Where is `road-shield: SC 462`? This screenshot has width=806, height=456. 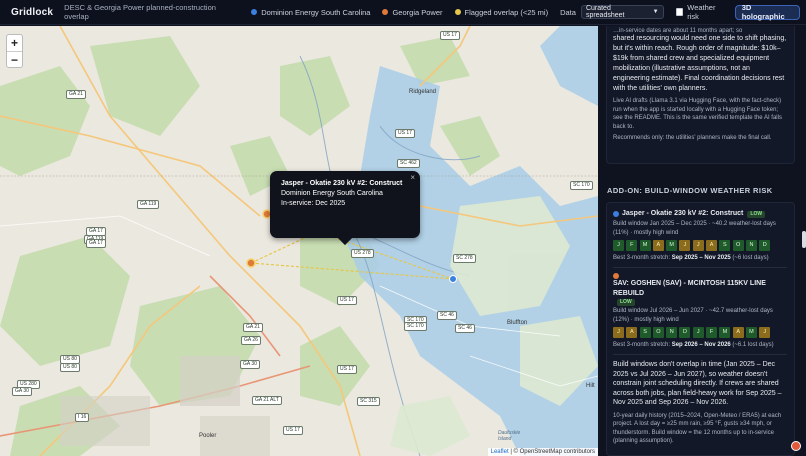 road-shield: SC 462 is located at coordinates (408, 163).